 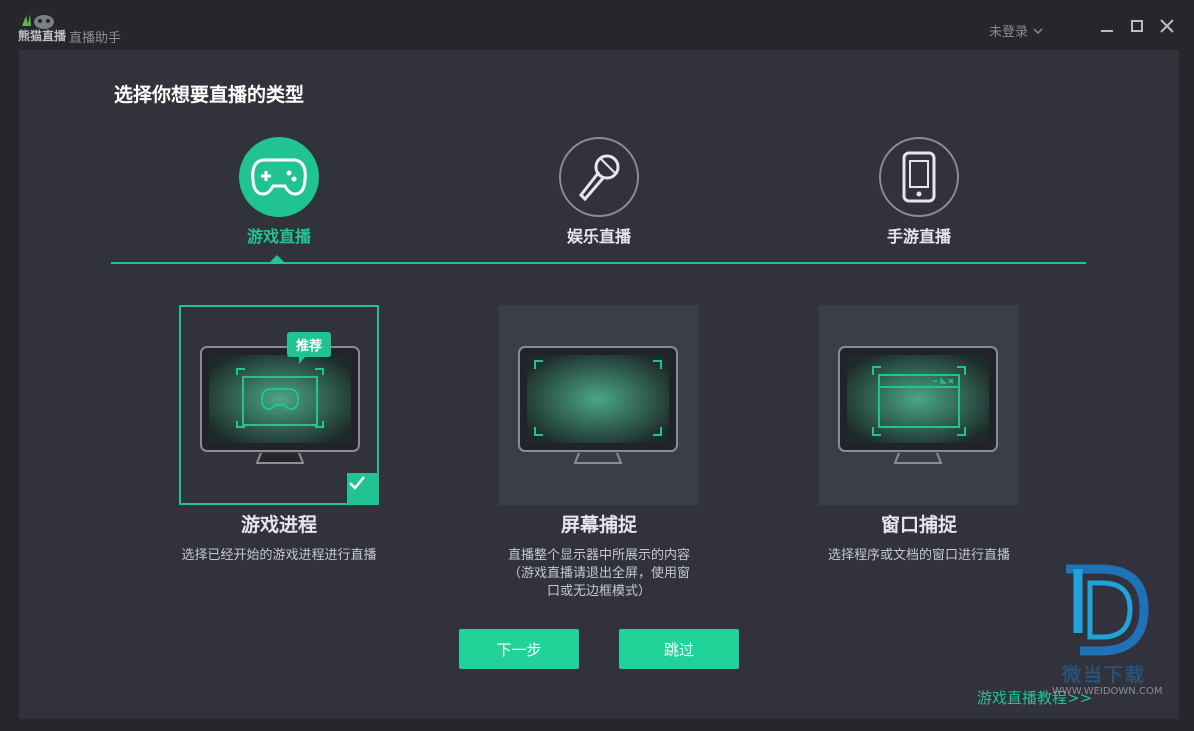 I want to click on tab-label: 游戏直播, so click(x=278, y=236).